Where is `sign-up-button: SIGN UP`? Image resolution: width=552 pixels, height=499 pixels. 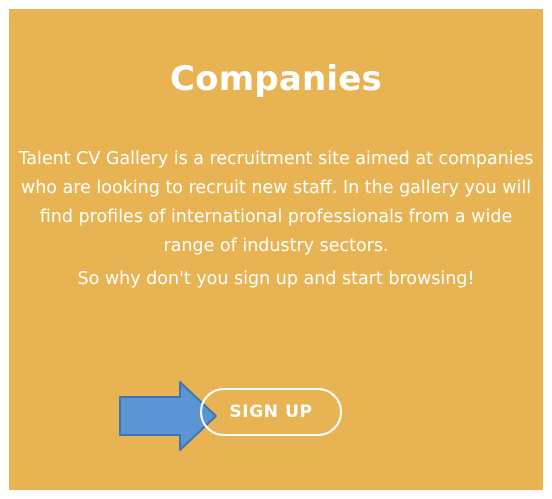 sign-up-button: SIGN UP is located at coordinates (271, 412).